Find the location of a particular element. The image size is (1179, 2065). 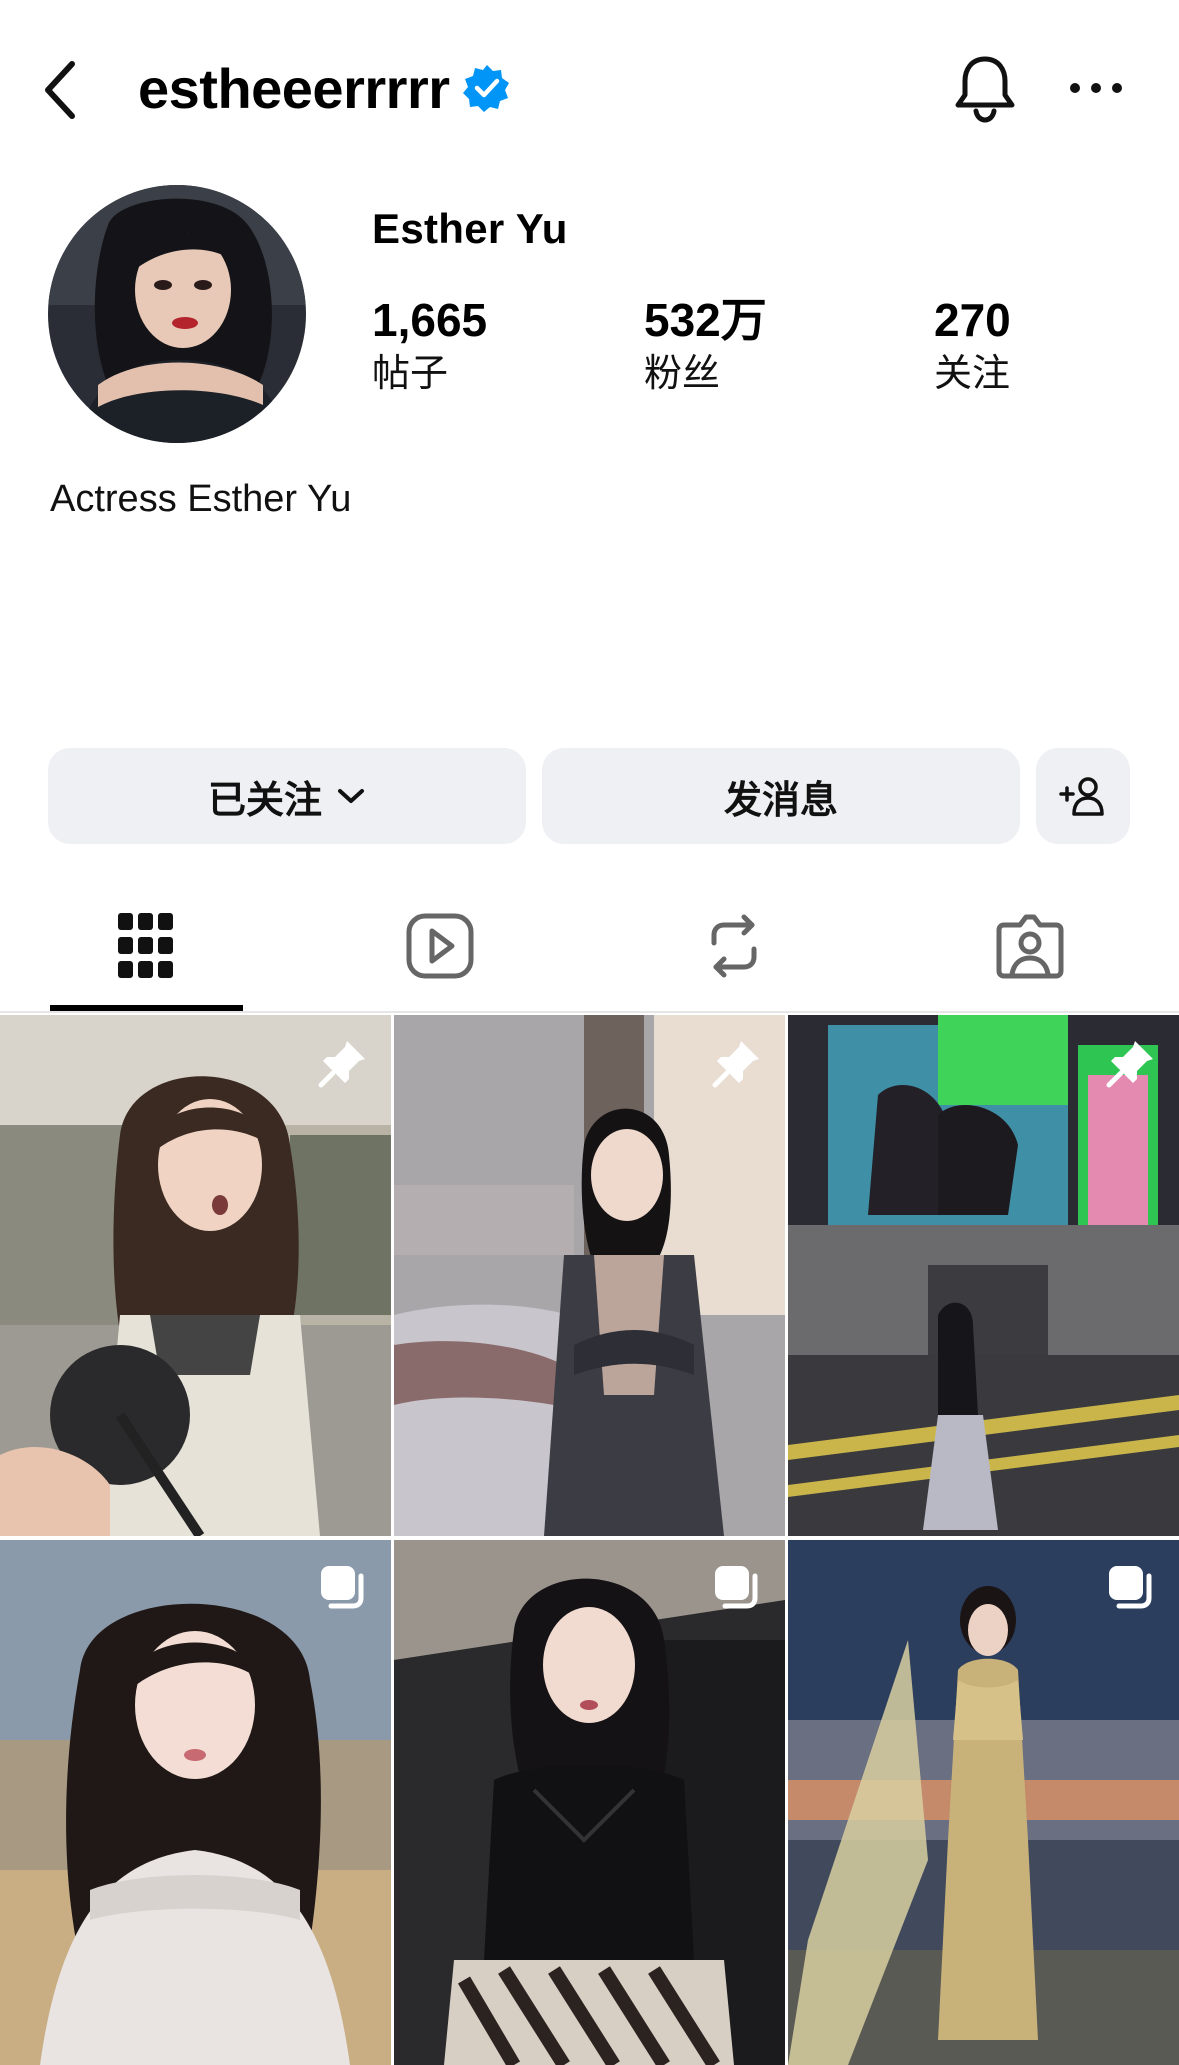

stat-following-label: 关注 is located at coordinates (972, 374).